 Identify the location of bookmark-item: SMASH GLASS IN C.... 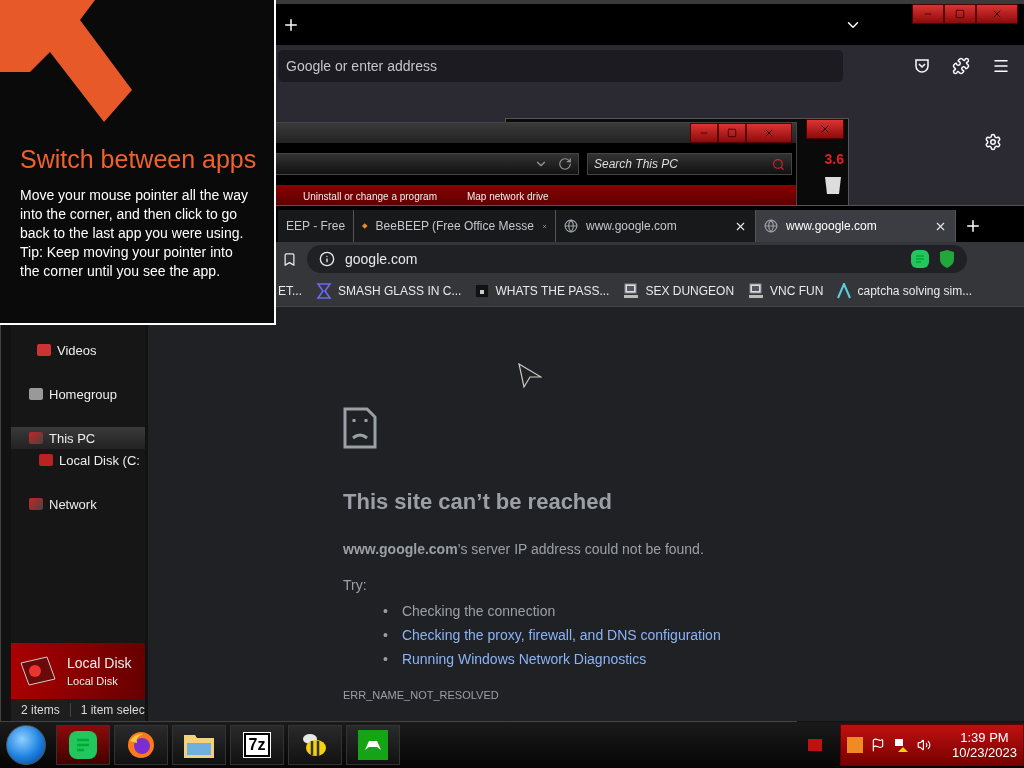
(389, 291).